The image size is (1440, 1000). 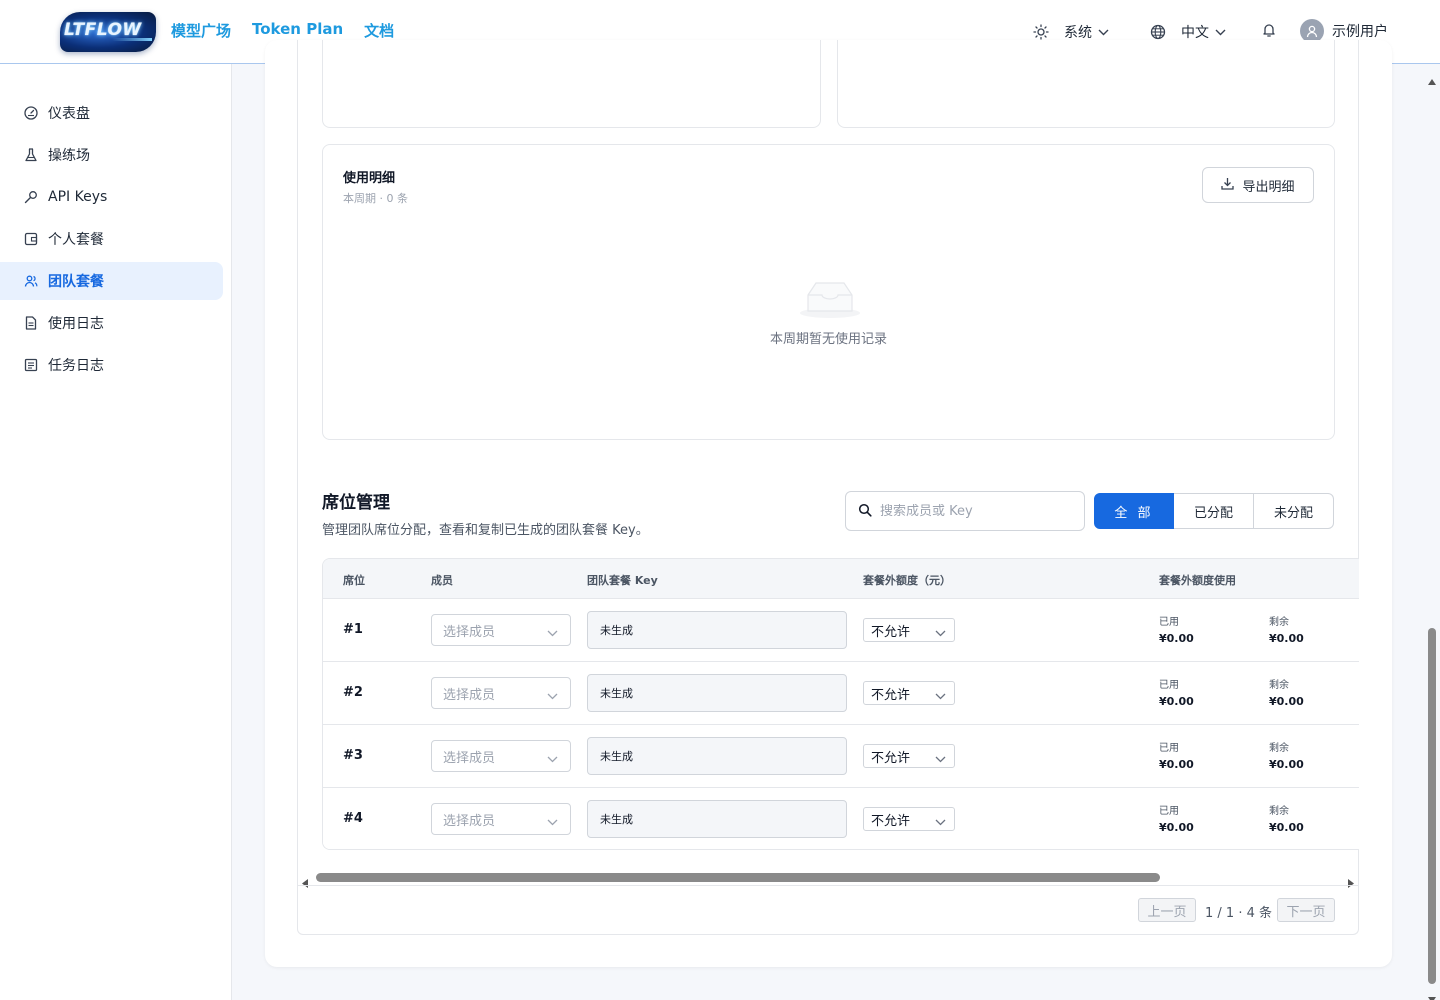 I want to click on theme-label: 系统, so click(x=1078, y=33).